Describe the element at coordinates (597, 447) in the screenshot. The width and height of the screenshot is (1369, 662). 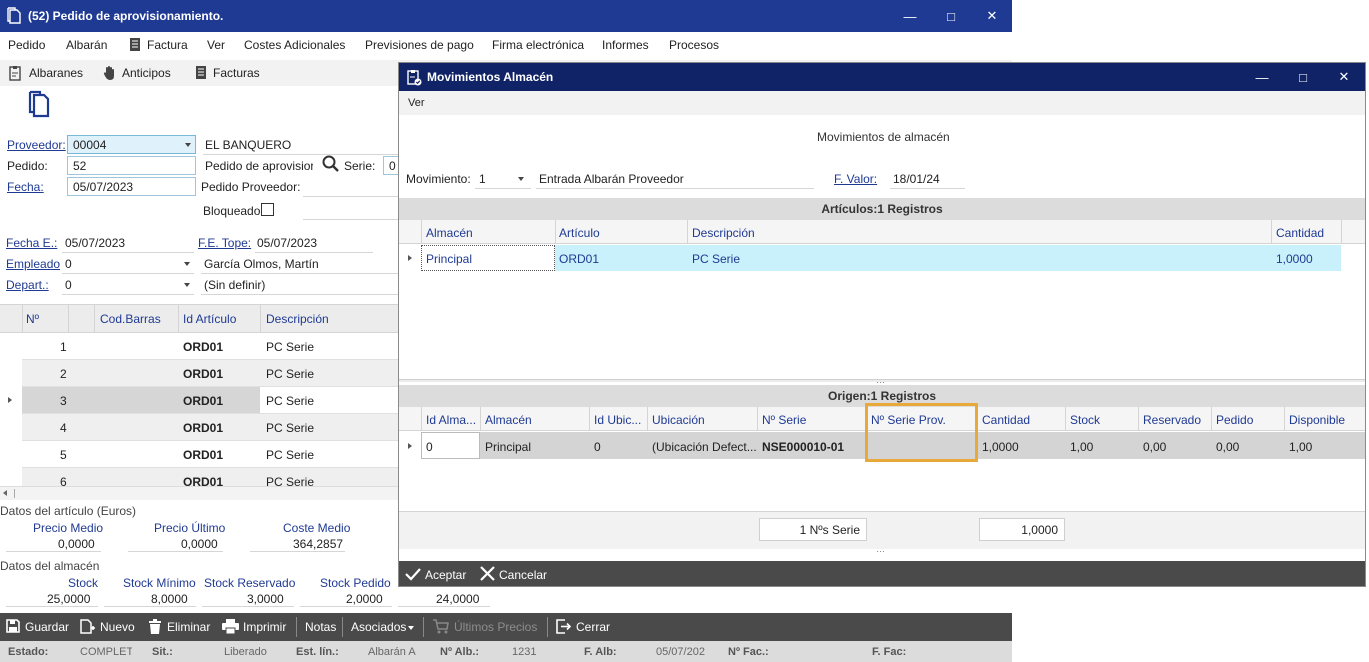
I see `origen-id-ubicacion-cell: 0` at that location.